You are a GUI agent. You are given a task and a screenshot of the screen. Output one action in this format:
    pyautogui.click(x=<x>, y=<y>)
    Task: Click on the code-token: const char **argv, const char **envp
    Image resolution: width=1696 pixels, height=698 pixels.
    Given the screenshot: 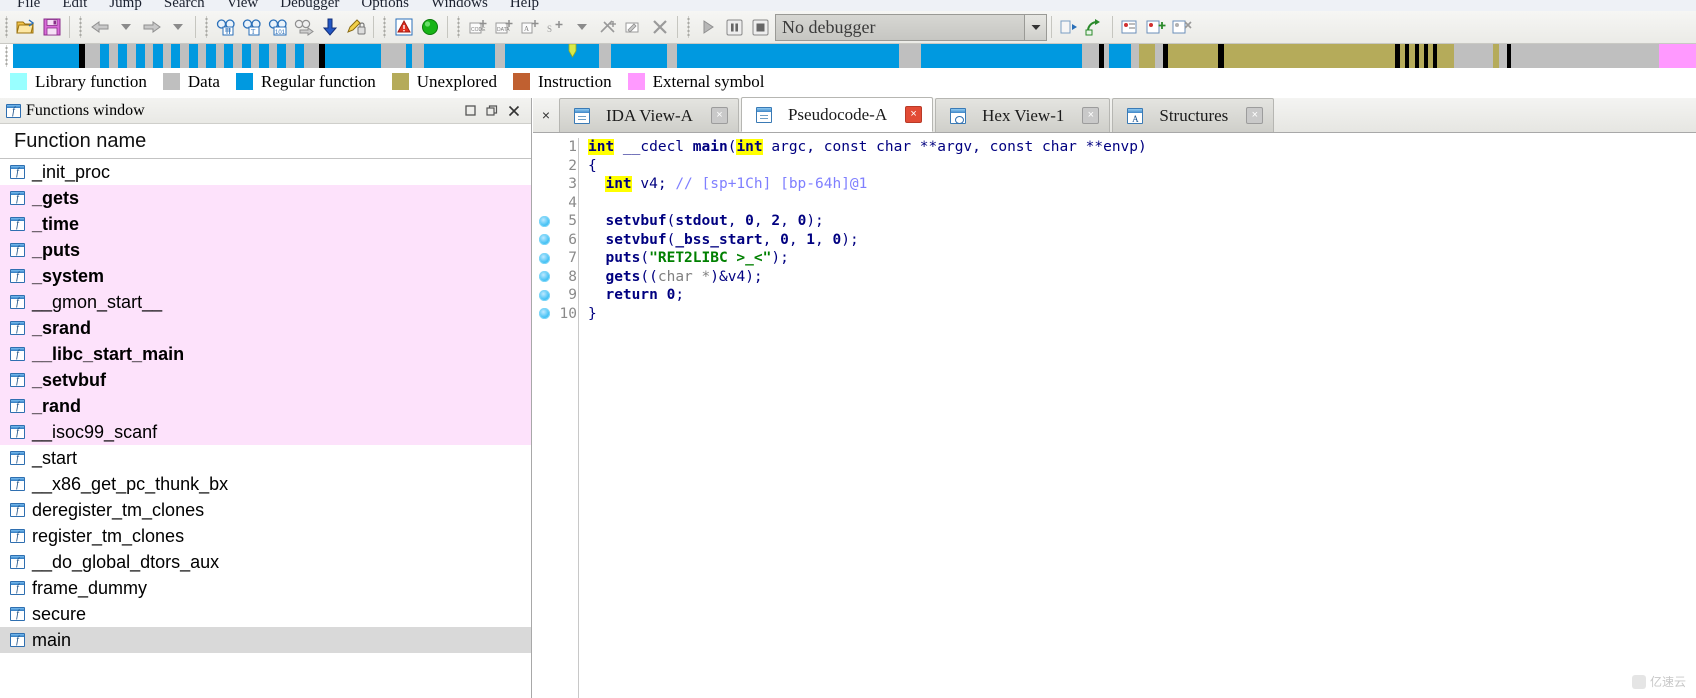 What is the action you would take?
    pyautogui.click(x=981, y=147)
    